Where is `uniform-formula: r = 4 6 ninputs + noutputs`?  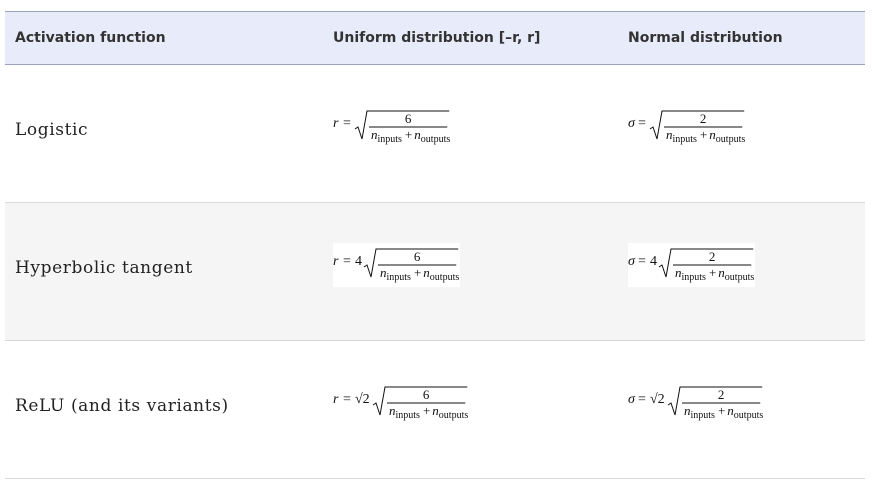 uniform-formula: r = 4 6 ninputs + noutputs is located at coordinates (397, 265).